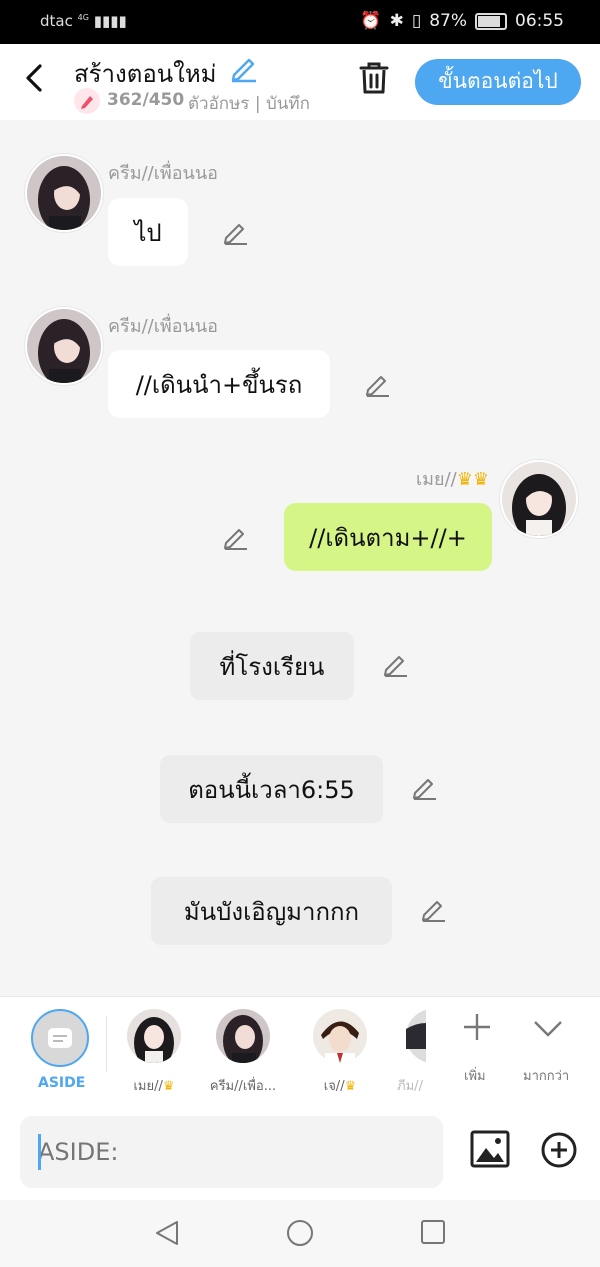  I want to click on aside-character-button, so click(60, 1038).